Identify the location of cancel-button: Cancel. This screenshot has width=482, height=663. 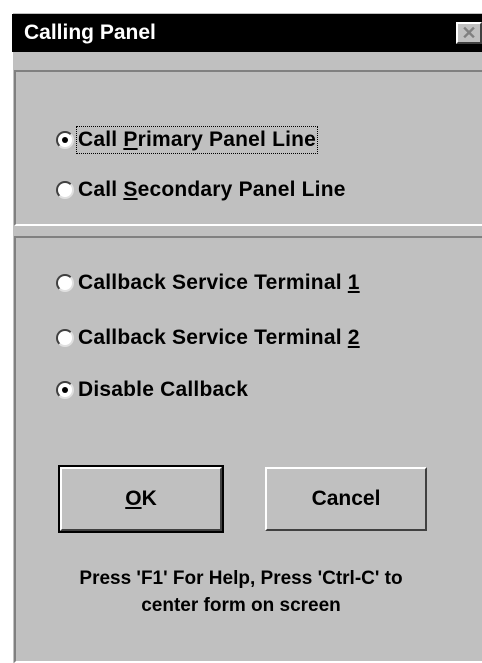
(346, 499).